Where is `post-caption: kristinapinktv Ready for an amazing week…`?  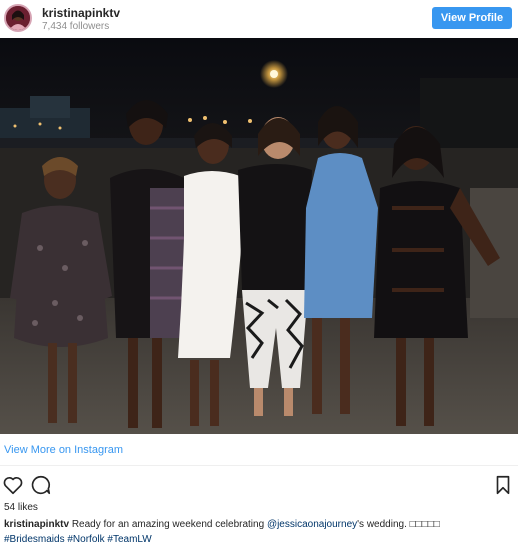
post-caption: kristinapinktv Ready for an amazing week… is located at coordinates (258, 532).